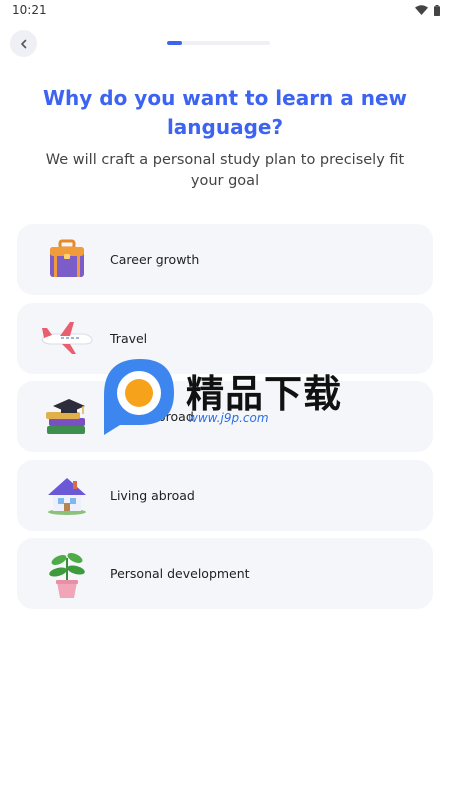  Describe the element at coordinates (225, 259) in the screenshot. I see `option-career-growth: Career growth` at that location.